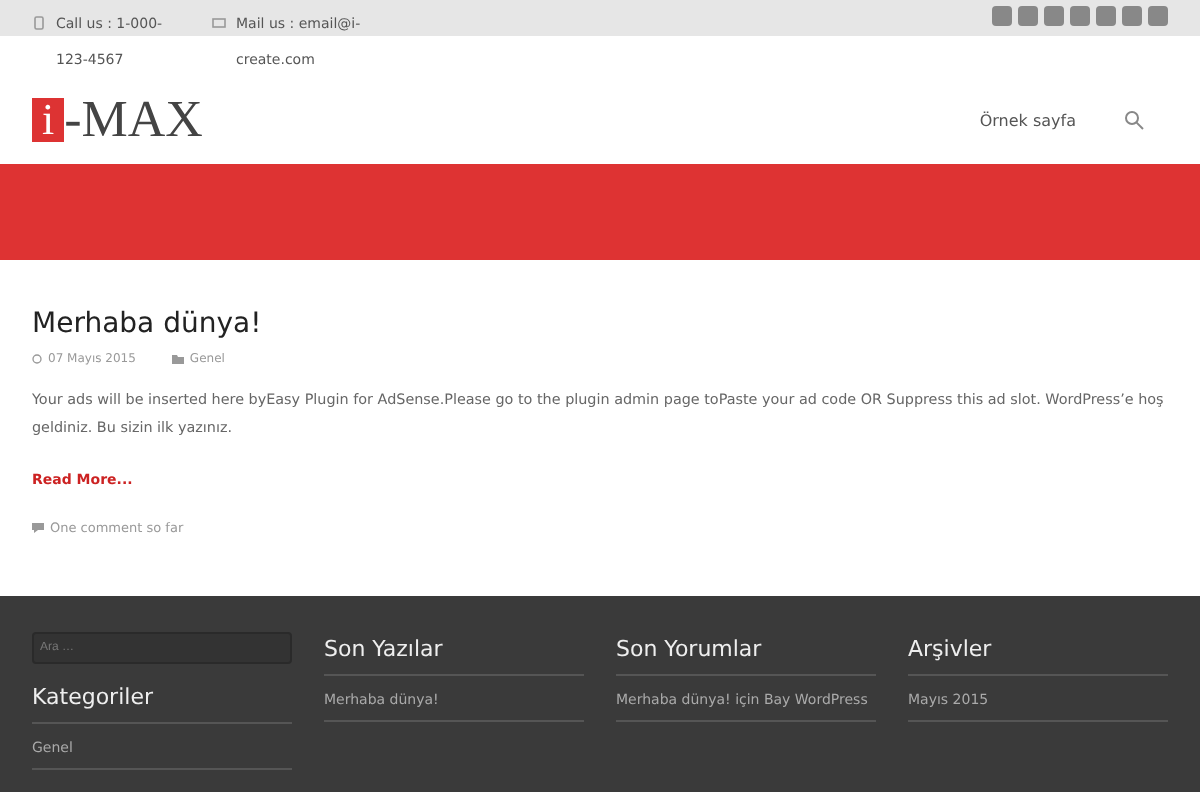 This screenshot has height=800, width=1200. I want to click on widget-title: Arşivler, so click(1038, 656).